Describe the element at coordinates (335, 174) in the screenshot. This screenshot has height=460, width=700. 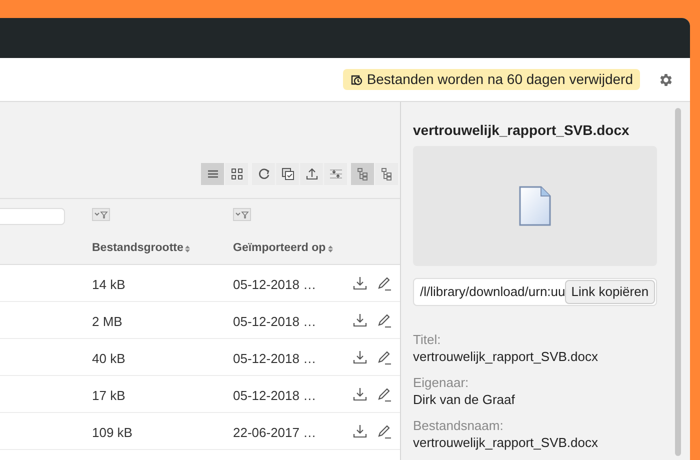
I see `split-button` at that location.